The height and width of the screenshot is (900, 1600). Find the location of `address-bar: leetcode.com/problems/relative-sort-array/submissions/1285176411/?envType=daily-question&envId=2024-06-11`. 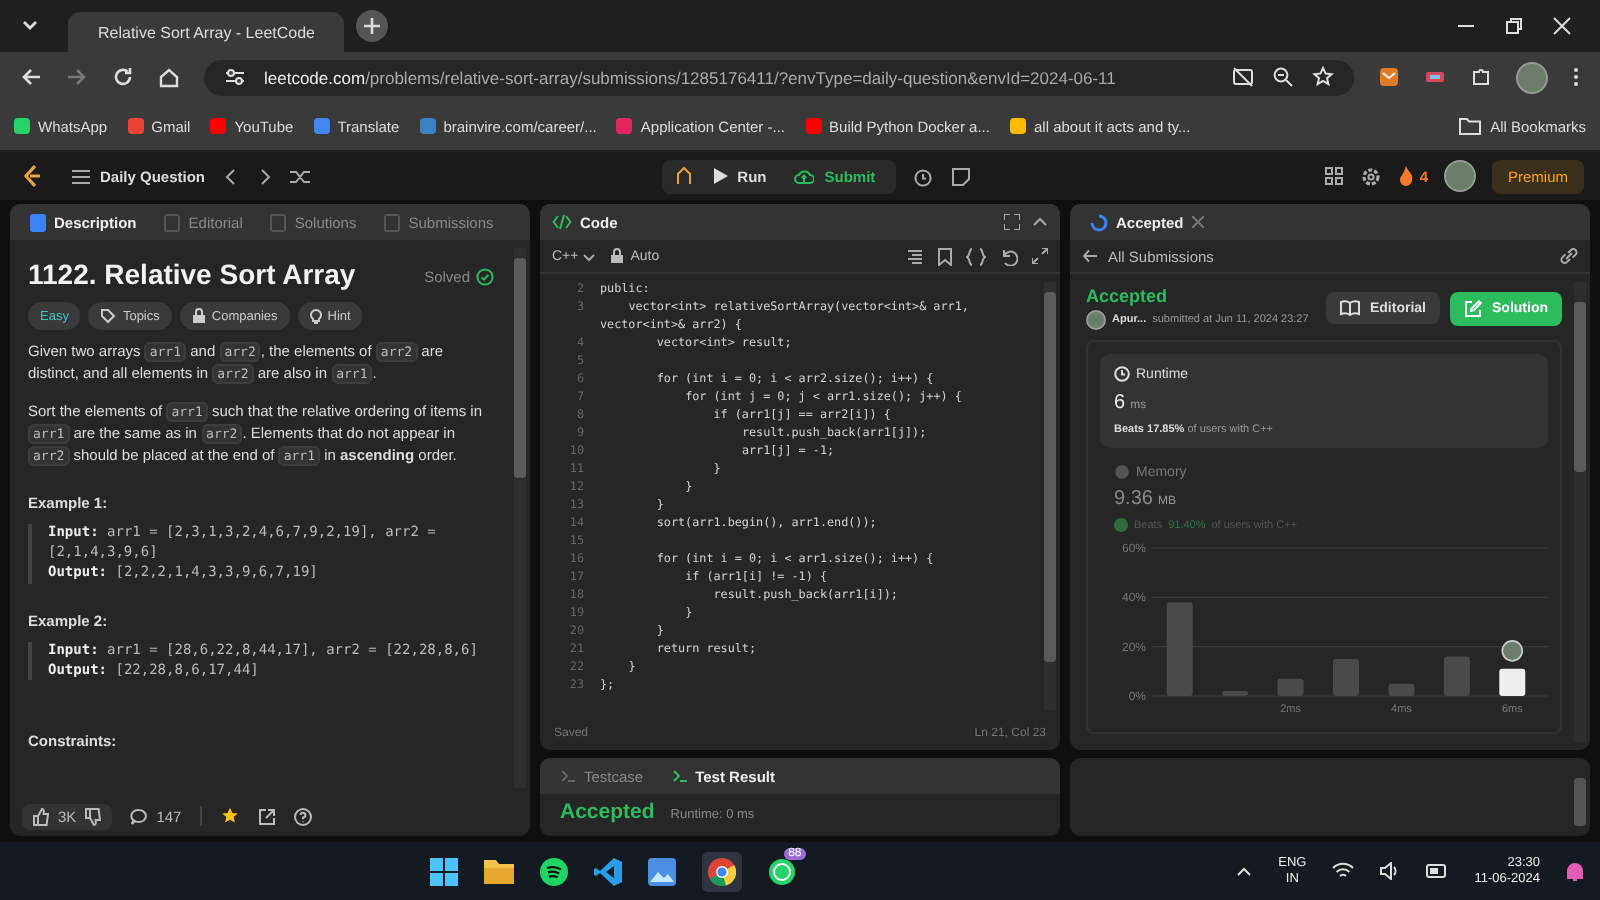

address-bar: leetcode.com/problems/relative-sort-array/submissions/1285176411/?envType=daily-question&envId=2024-06-11 is located at coordinates (779, 77).